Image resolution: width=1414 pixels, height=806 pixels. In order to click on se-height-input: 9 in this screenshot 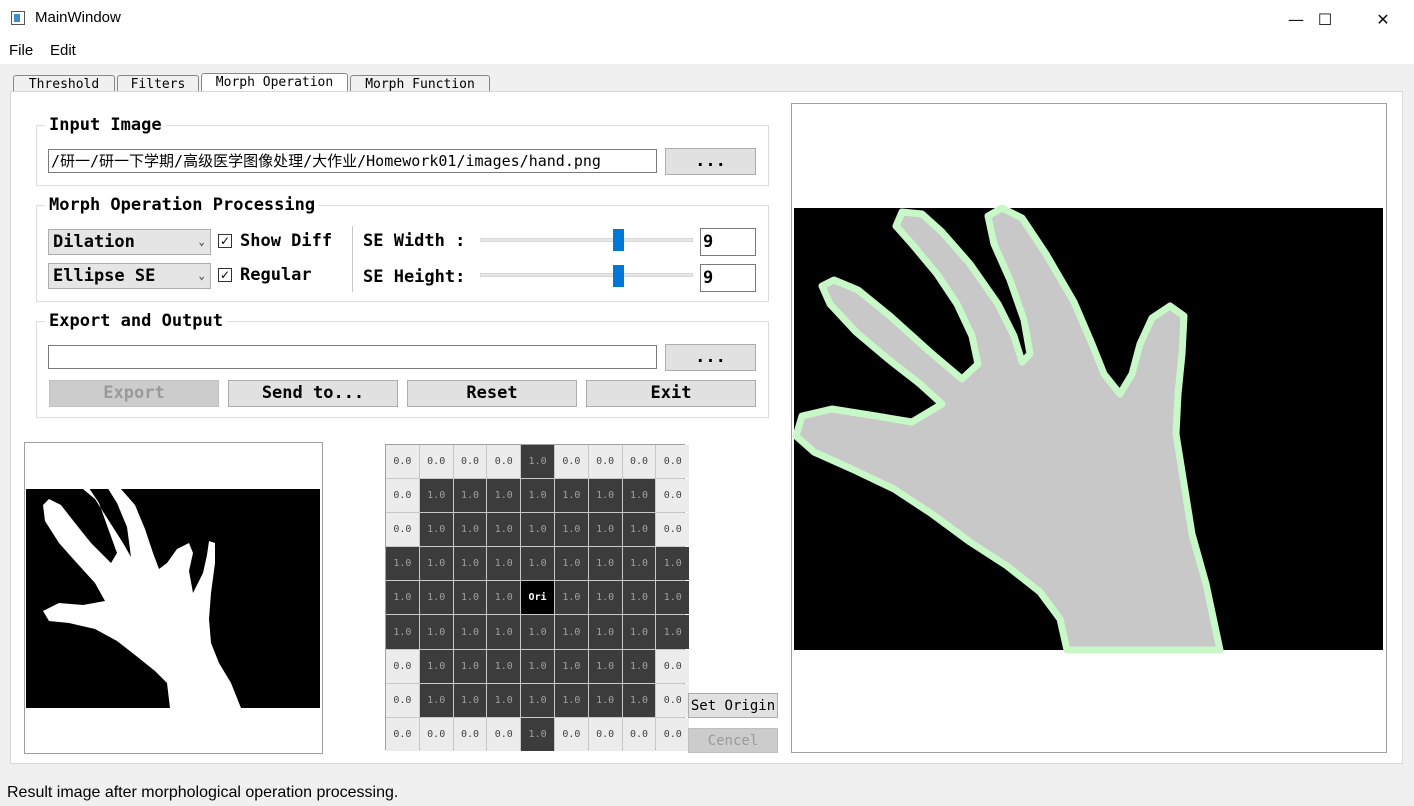, I will do `click(728, 278)`.